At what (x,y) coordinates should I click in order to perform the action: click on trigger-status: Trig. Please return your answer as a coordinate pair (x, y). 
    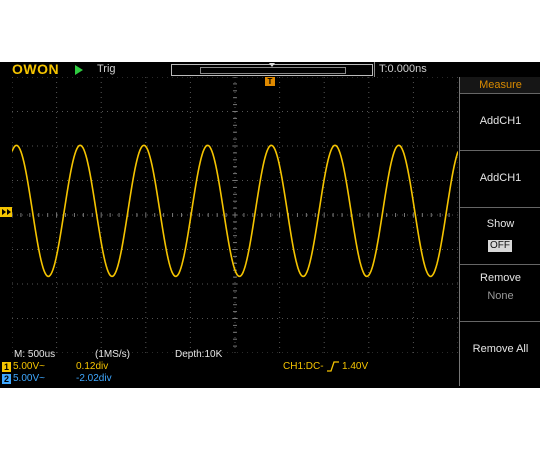
    Looking at the image, I should click on (106, 69).